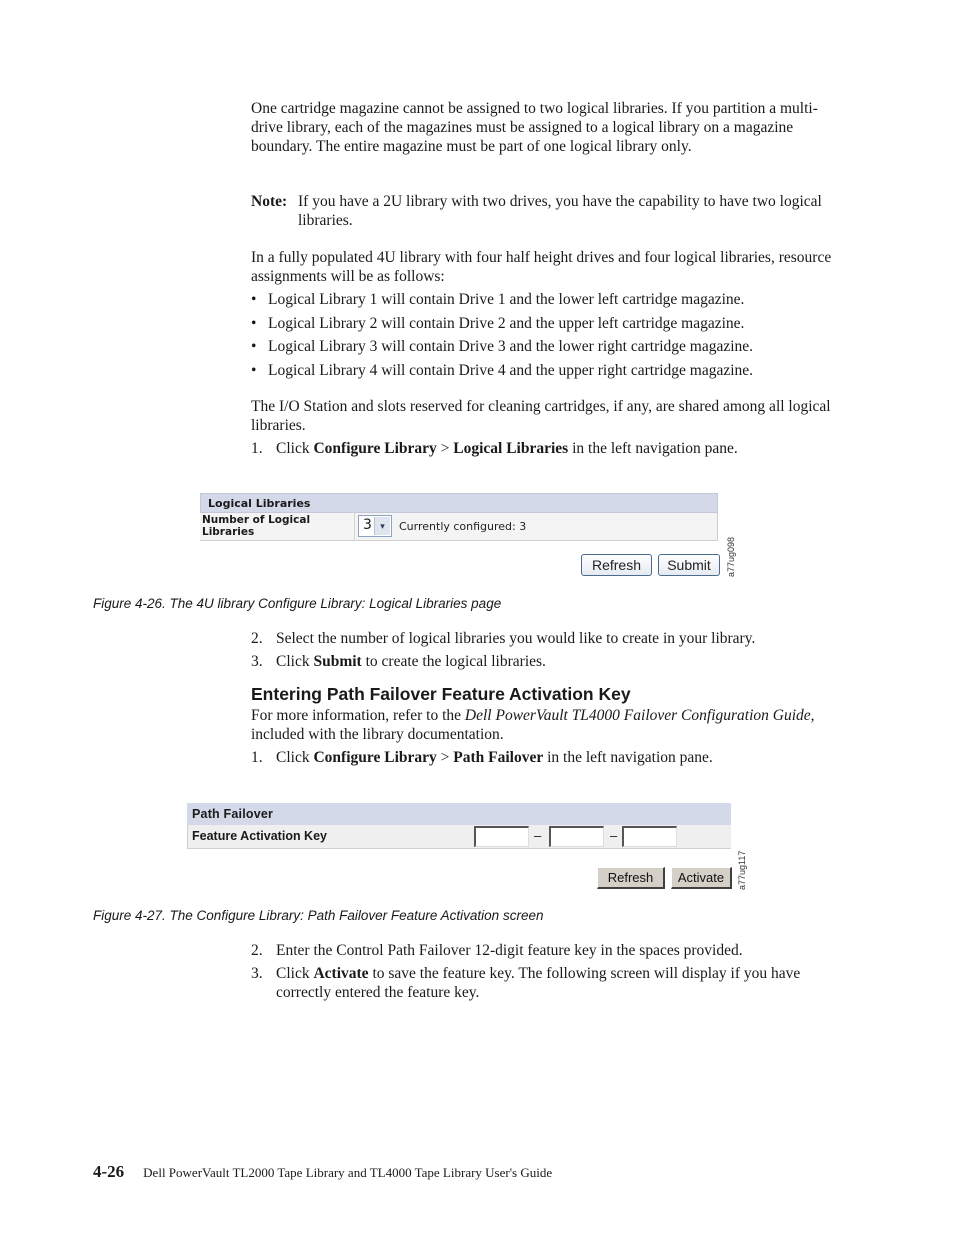 This screenshot has width=954, height=1235. What do you see at coordinates (459, 837) in the screenshot?
I see `feature-activation-key-row: Feature Activation Key – –` at bounding box center [459, 837].